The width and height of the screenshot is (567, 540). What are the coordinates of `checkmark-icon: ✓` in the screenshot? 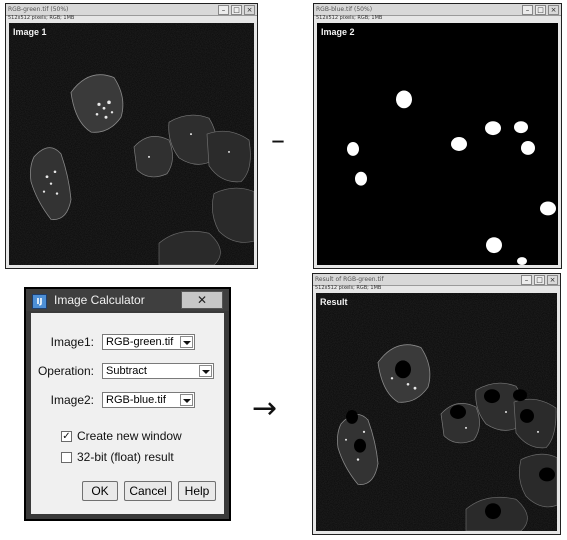 It's located at (66, 436).